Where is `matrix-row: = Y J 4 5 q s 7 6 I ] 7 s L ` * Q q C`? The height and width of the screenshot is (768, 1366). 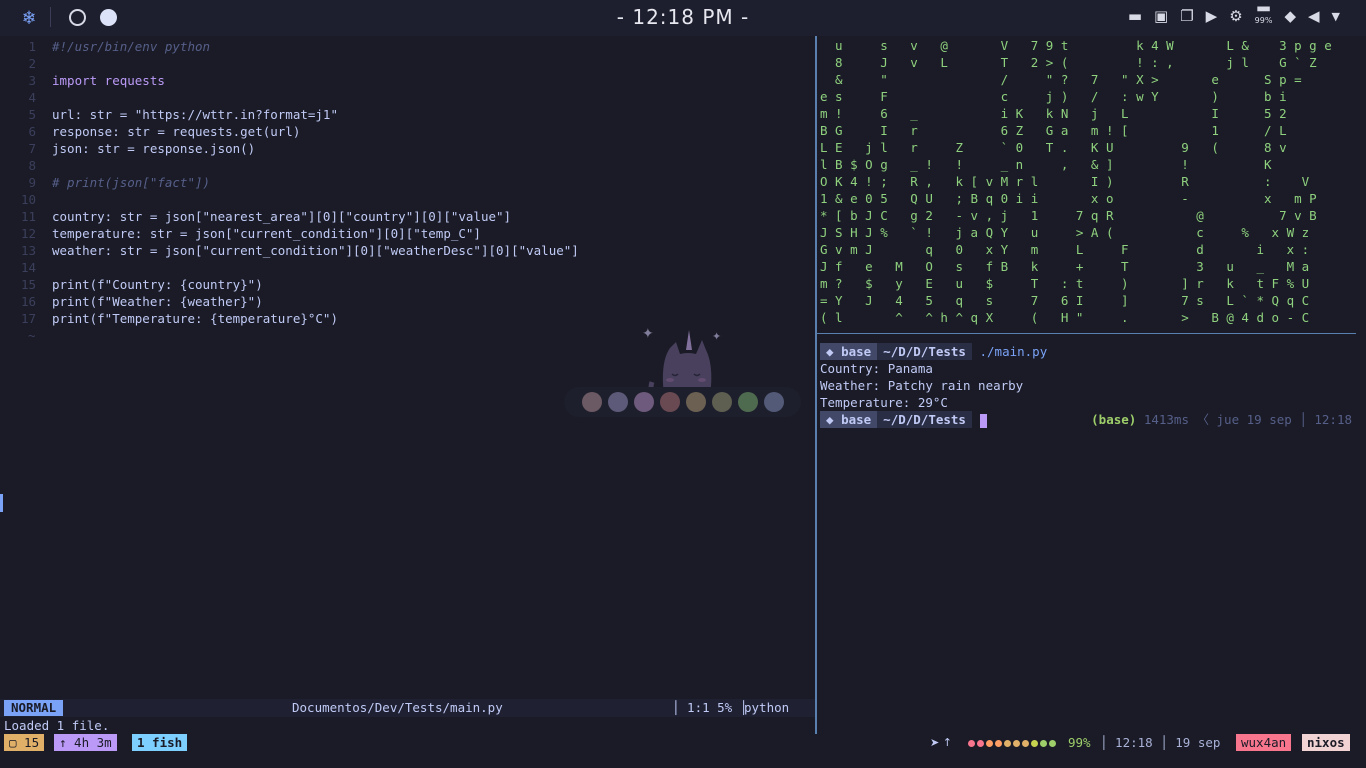 matrix-row: = Y J 4 5 q s 7 6 I ] 7 s L ` * Q q C is located at coordinates (1065, 300).